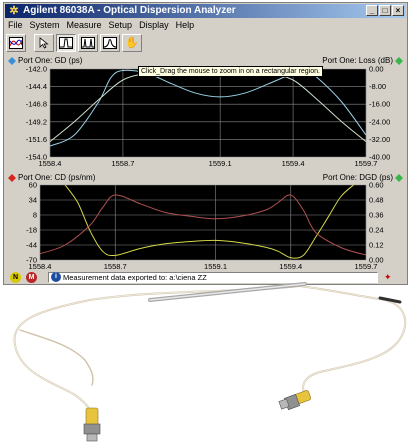 This screenshot has width=415, height=445. Describe the element at coordinates (92, 424) in the screenshot. I see `left-fc-connector` at that location.